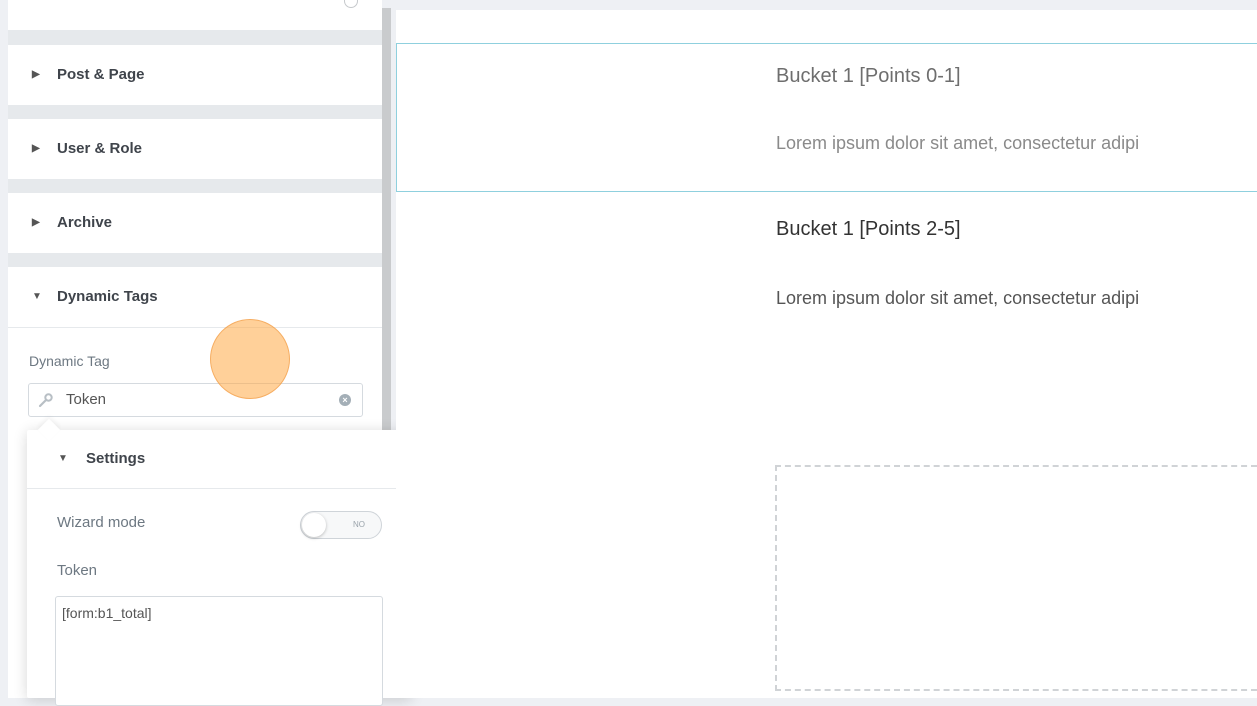  What do you see at coordinates (195, 400) in the screenshot?
I see `dynamic-tag-field: Token ×` at bounding box center [195, 400].